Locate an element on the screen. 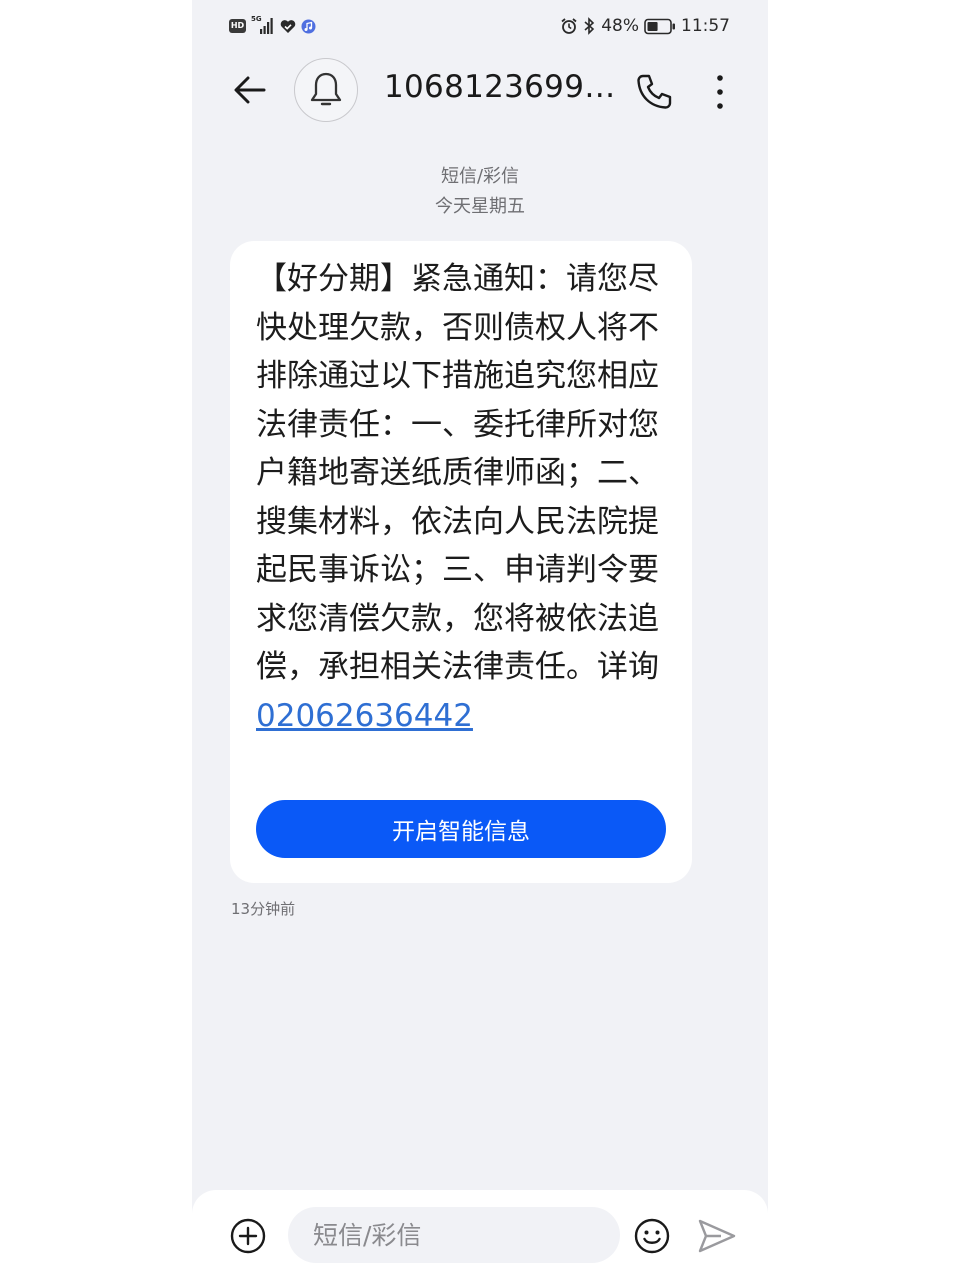 The height and width of the screenshot is (1280, 960). message-timestamp: 13分钟前 is located at coordinates (263, 909).